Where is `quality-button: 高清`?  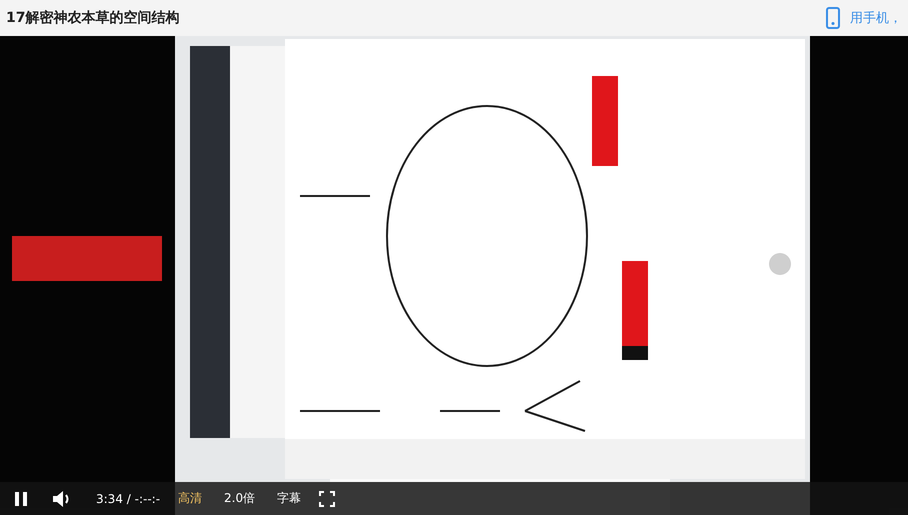 quality-button: 高清 is located at coordinates (190, 498).